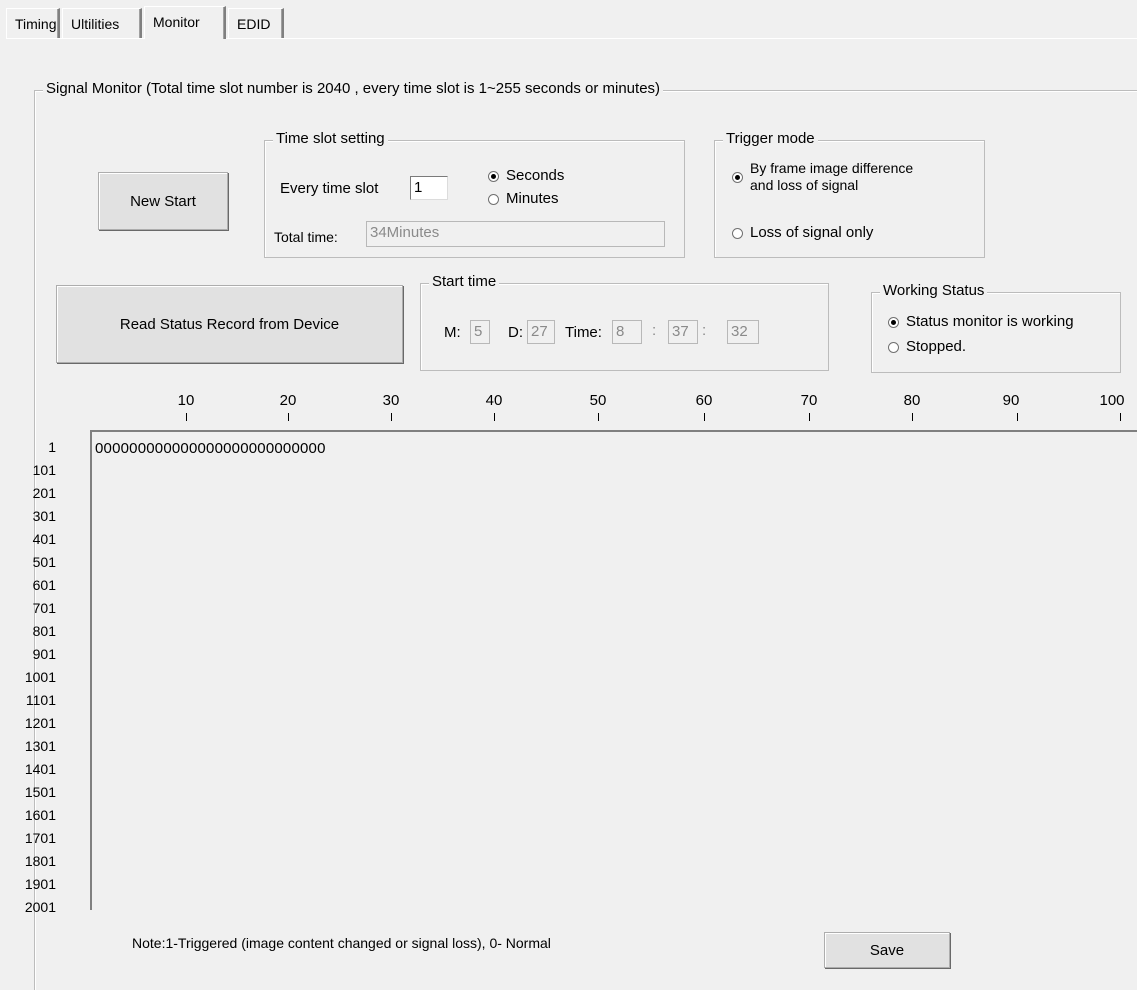 The image size is (1137, 990). I want to click on day-field: 27, so click(541, 332).